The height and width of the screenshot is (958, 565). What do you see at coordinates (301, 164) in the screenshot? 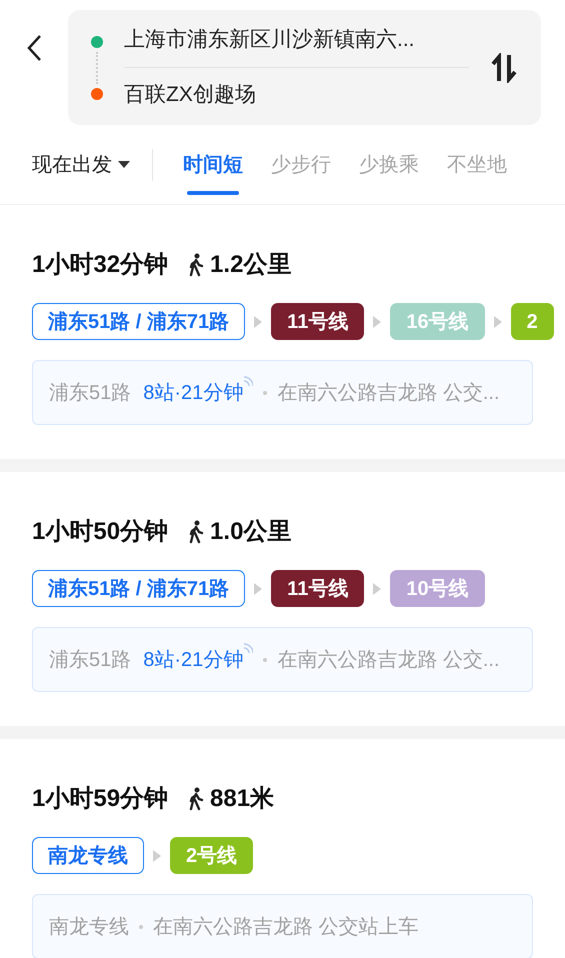
I see `sort-tab: 少步行` at bounding box center [301, 164].